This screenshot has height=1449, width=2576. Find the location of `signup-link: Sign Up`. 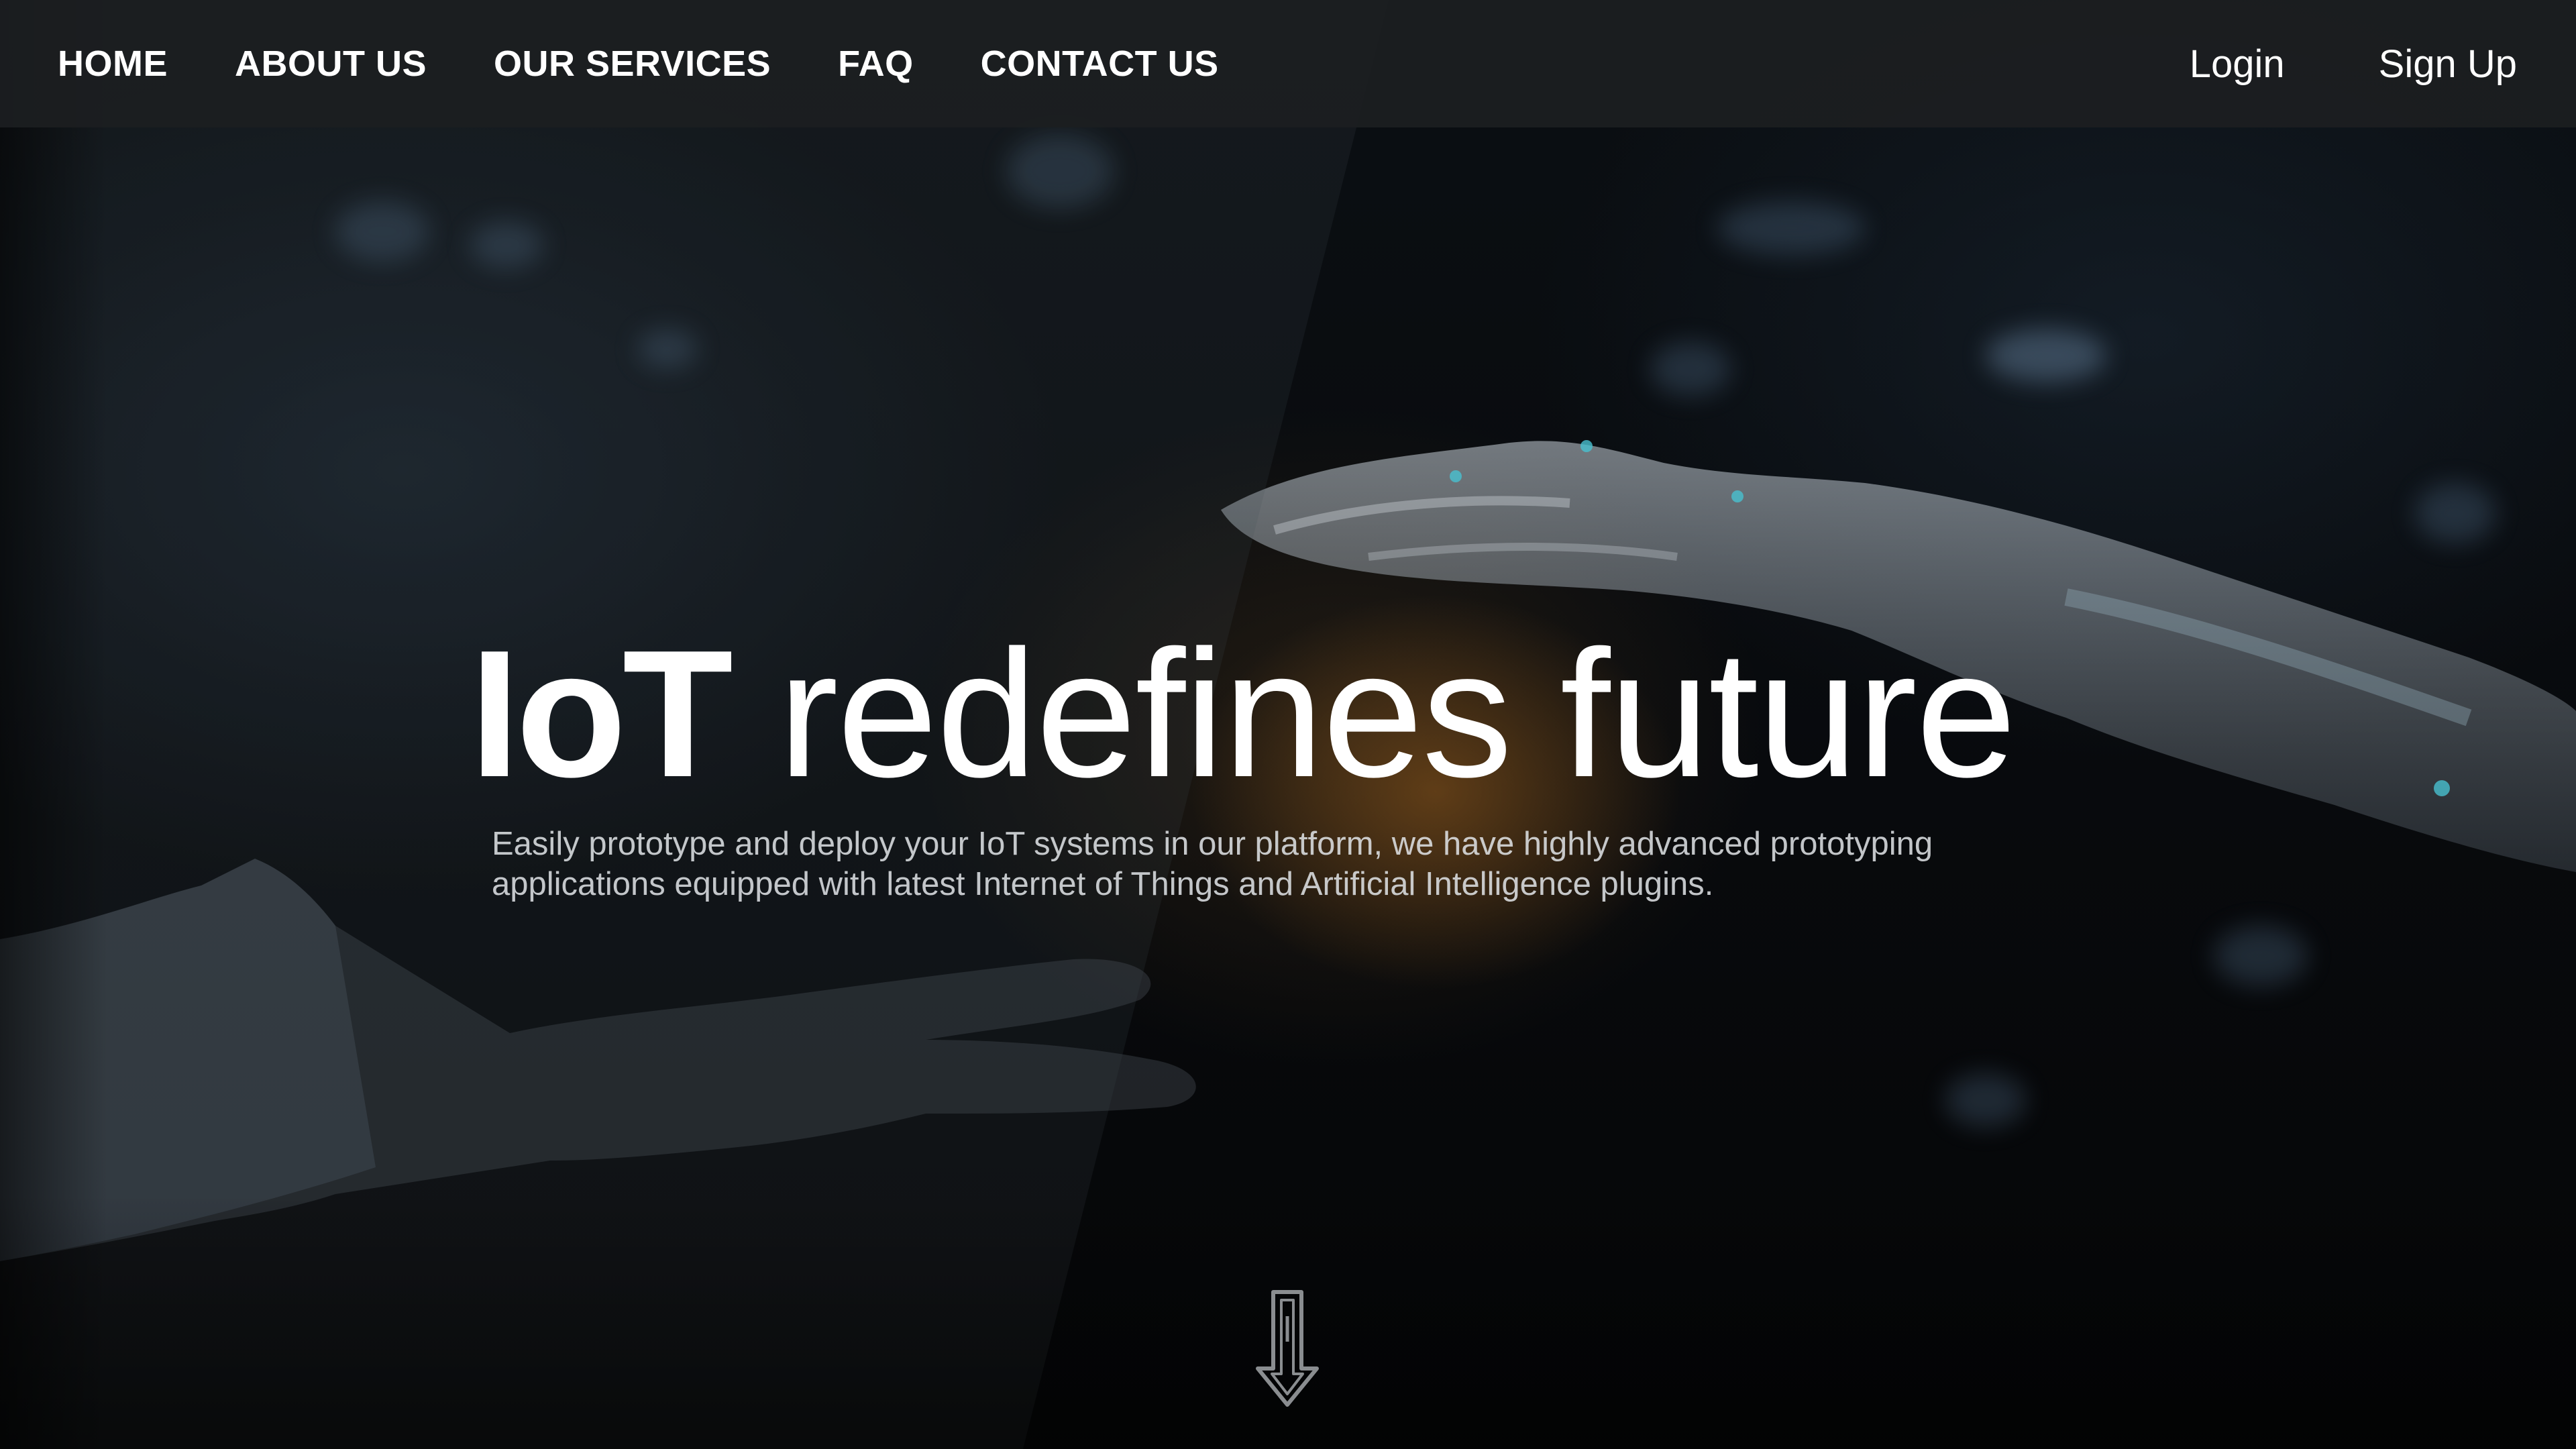

signup-link: Sign Up is located at coordinates (2448, 64).